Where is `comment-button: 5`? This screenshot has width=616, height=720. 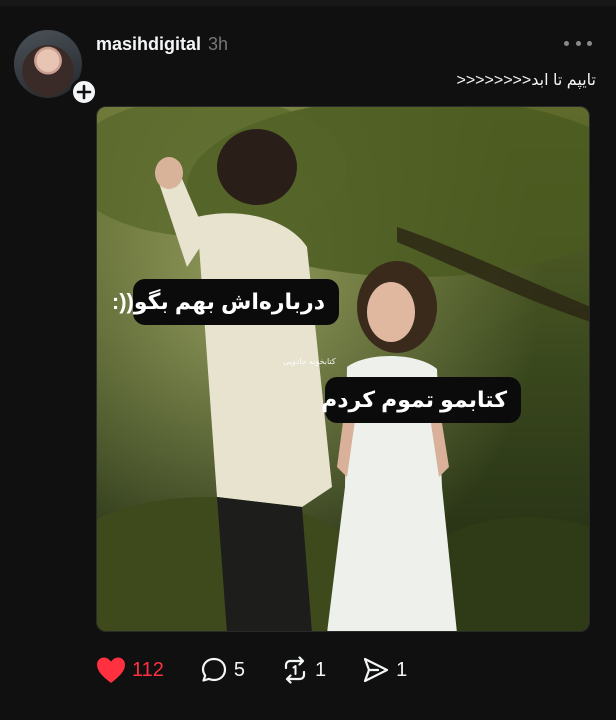 comment-button: 5 is located at coordinates (222, 670).